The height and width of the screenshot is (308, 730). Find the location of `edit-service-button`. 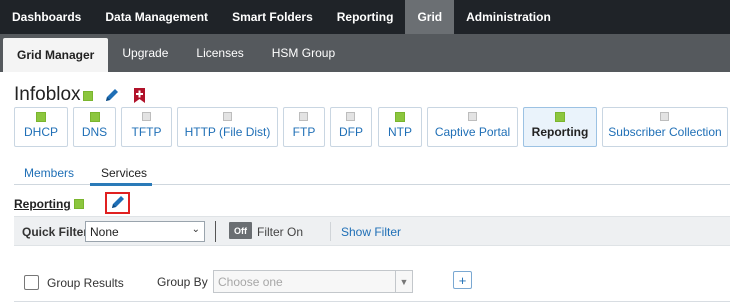

edit-service-button is located at coordinates (117, 203).